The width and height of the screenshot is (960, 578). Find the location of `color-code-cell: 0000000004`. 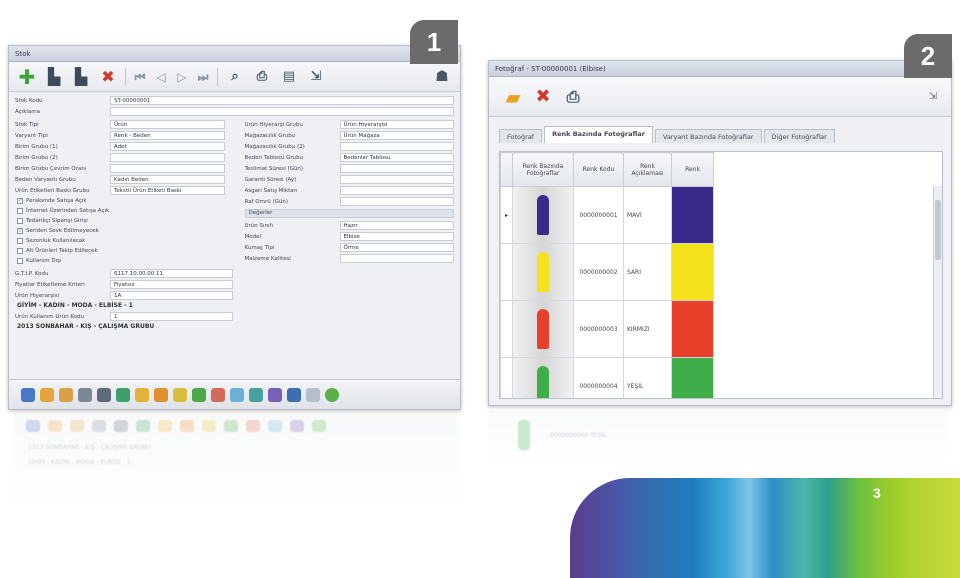

color-code-cell: 0000000004 is located at coordinates (598, 377).